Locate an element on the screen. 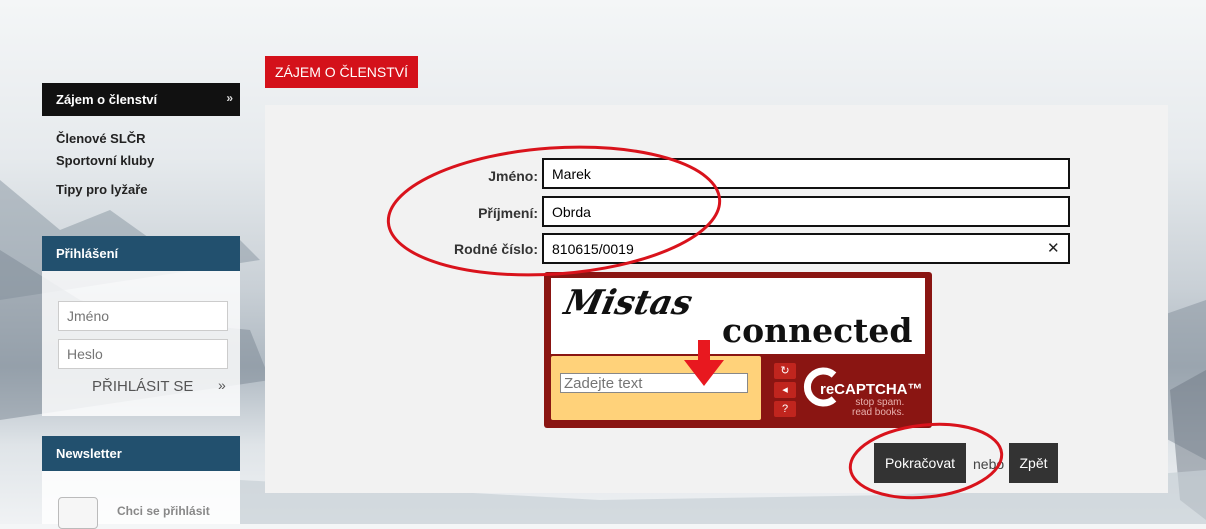  username-input is located at coordinates (143, 316).